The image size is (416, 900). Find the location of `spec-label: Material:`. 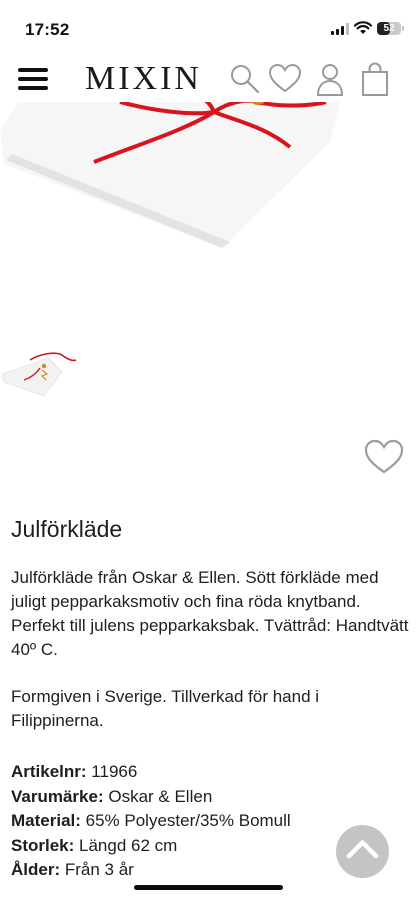

spec-label: Material: is located at coordinates (46, 820).